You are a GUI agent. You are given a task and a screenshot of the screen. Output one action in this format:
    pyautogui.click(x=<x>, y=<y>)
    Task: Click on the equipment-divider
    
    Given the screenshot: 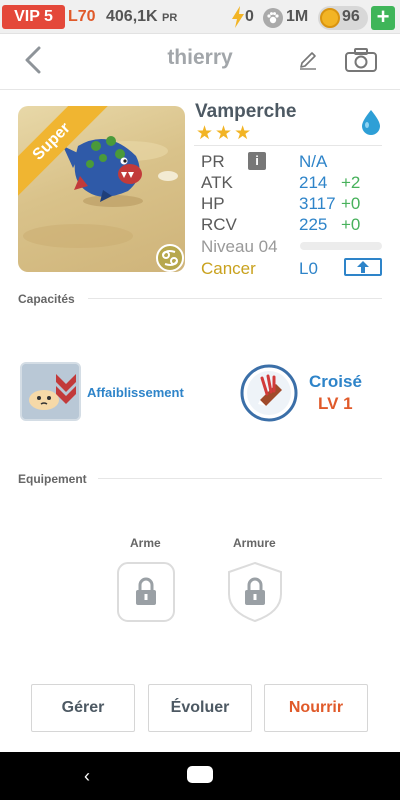 What is the action you would take?
    pyautogui.click(x=240, y=478)
    